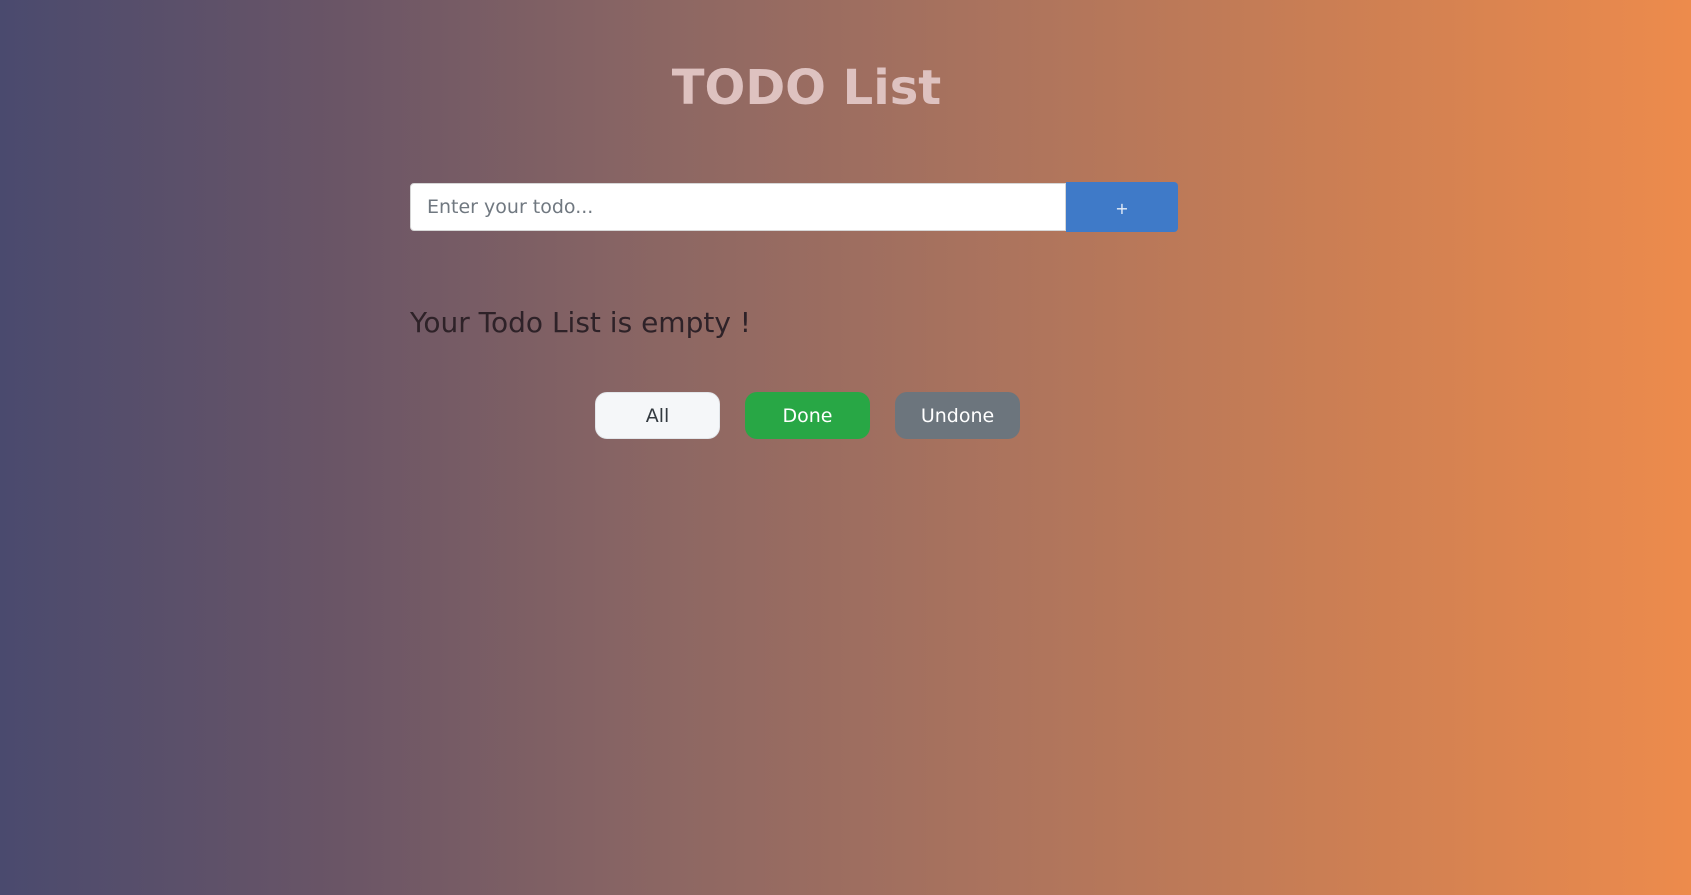 Image resolution: width=1691 pixels, height=895 pixels. Describe the element at coordinates (738, 207) in the screenshot. I see `todo-input` at that location.